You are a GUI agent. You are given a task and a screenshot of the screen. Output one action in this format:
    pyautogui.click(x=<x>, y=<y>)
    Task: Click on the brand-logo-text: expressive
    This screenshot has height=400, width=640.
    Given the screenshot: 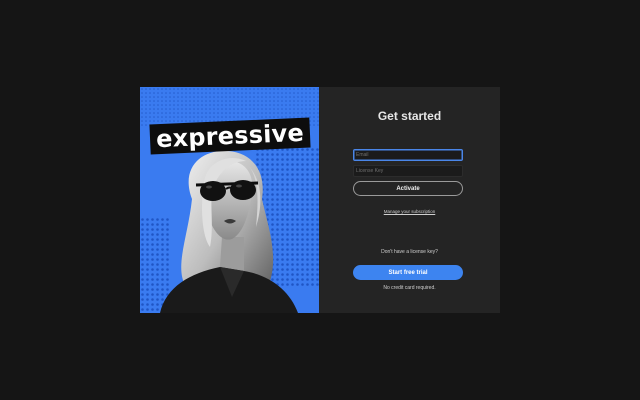 What is the action you would take?
    pyautogui.click(x=230, y=136)
    